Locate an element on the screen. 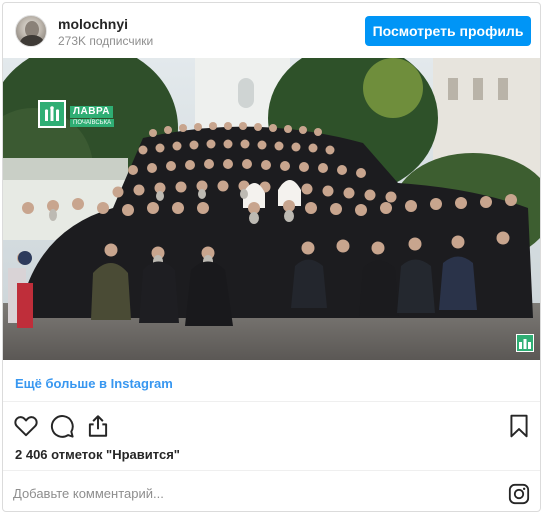 The height and width of the screenshot is (515, 544). more-on-instagram-row: Ещё больше в Instagram is located at coordinates (271, 381).